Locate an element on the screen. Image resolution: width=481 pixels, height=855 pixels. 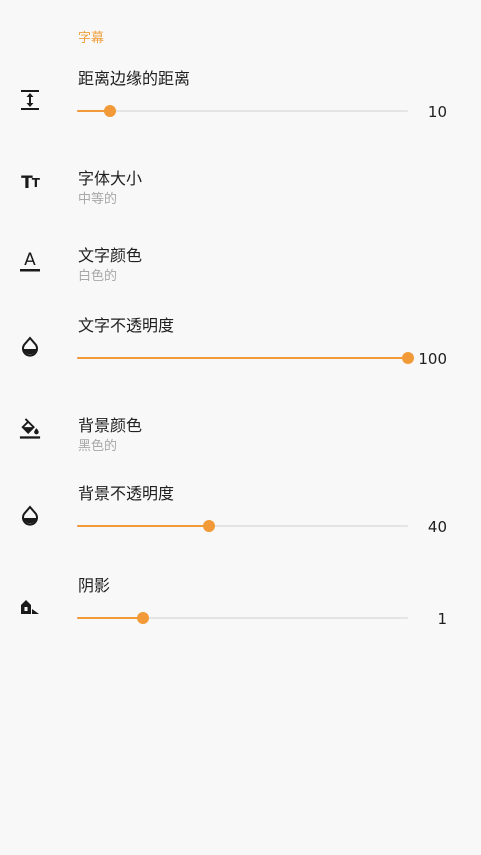
pref-title: 阴影 is located at coordinates (94, 585).